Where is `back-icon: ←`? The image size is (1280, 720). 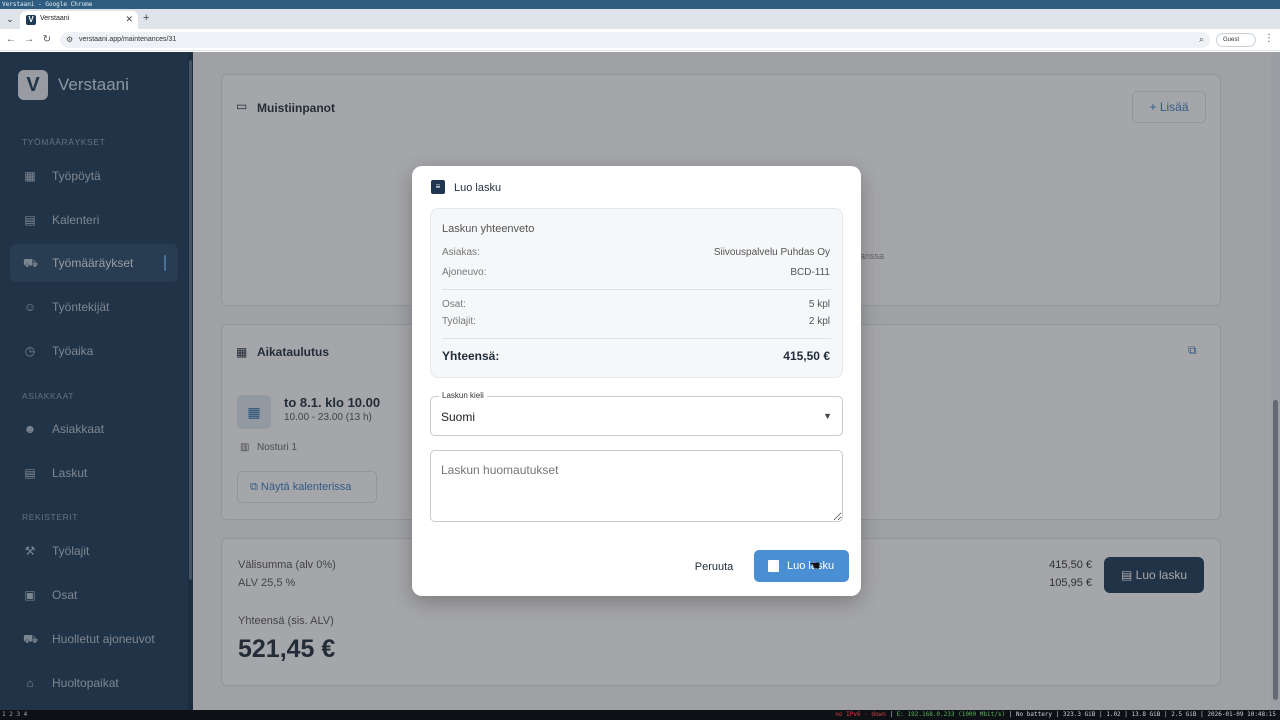
back-icon: ← is located at coordinates (11, 40).